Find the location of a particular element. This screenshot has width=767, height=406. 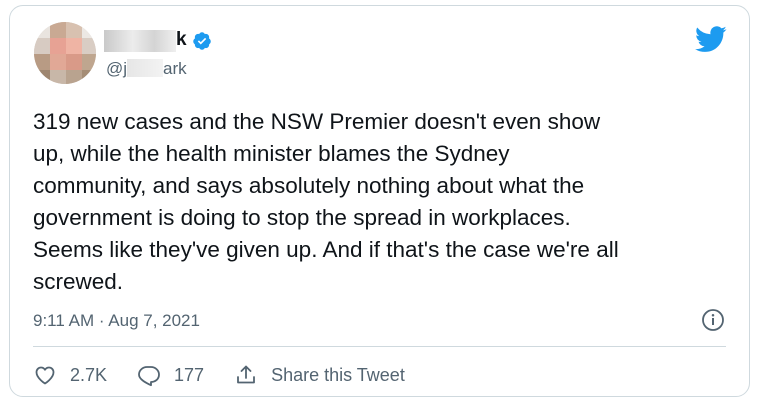

reply-bubble-icon is located at coordinates (149, 376).